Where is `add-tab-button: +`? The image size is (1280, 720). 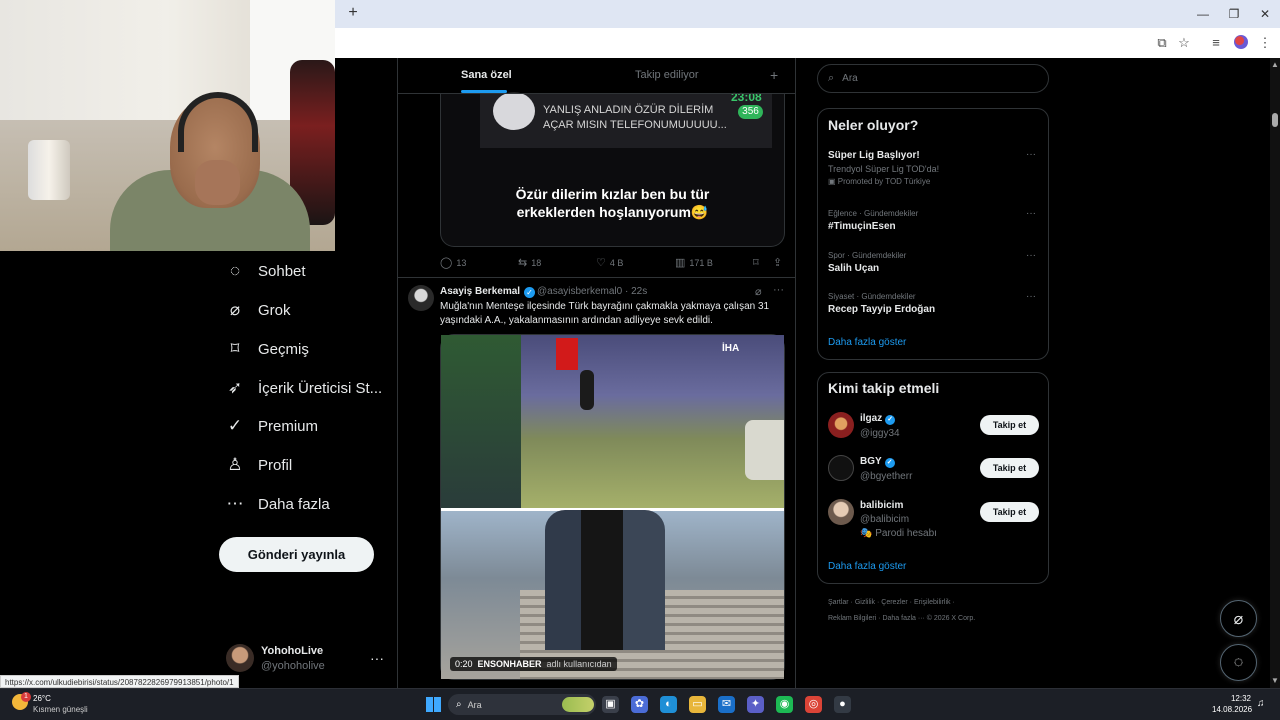
add-tab-button: + is located at coordinates (774, 75).